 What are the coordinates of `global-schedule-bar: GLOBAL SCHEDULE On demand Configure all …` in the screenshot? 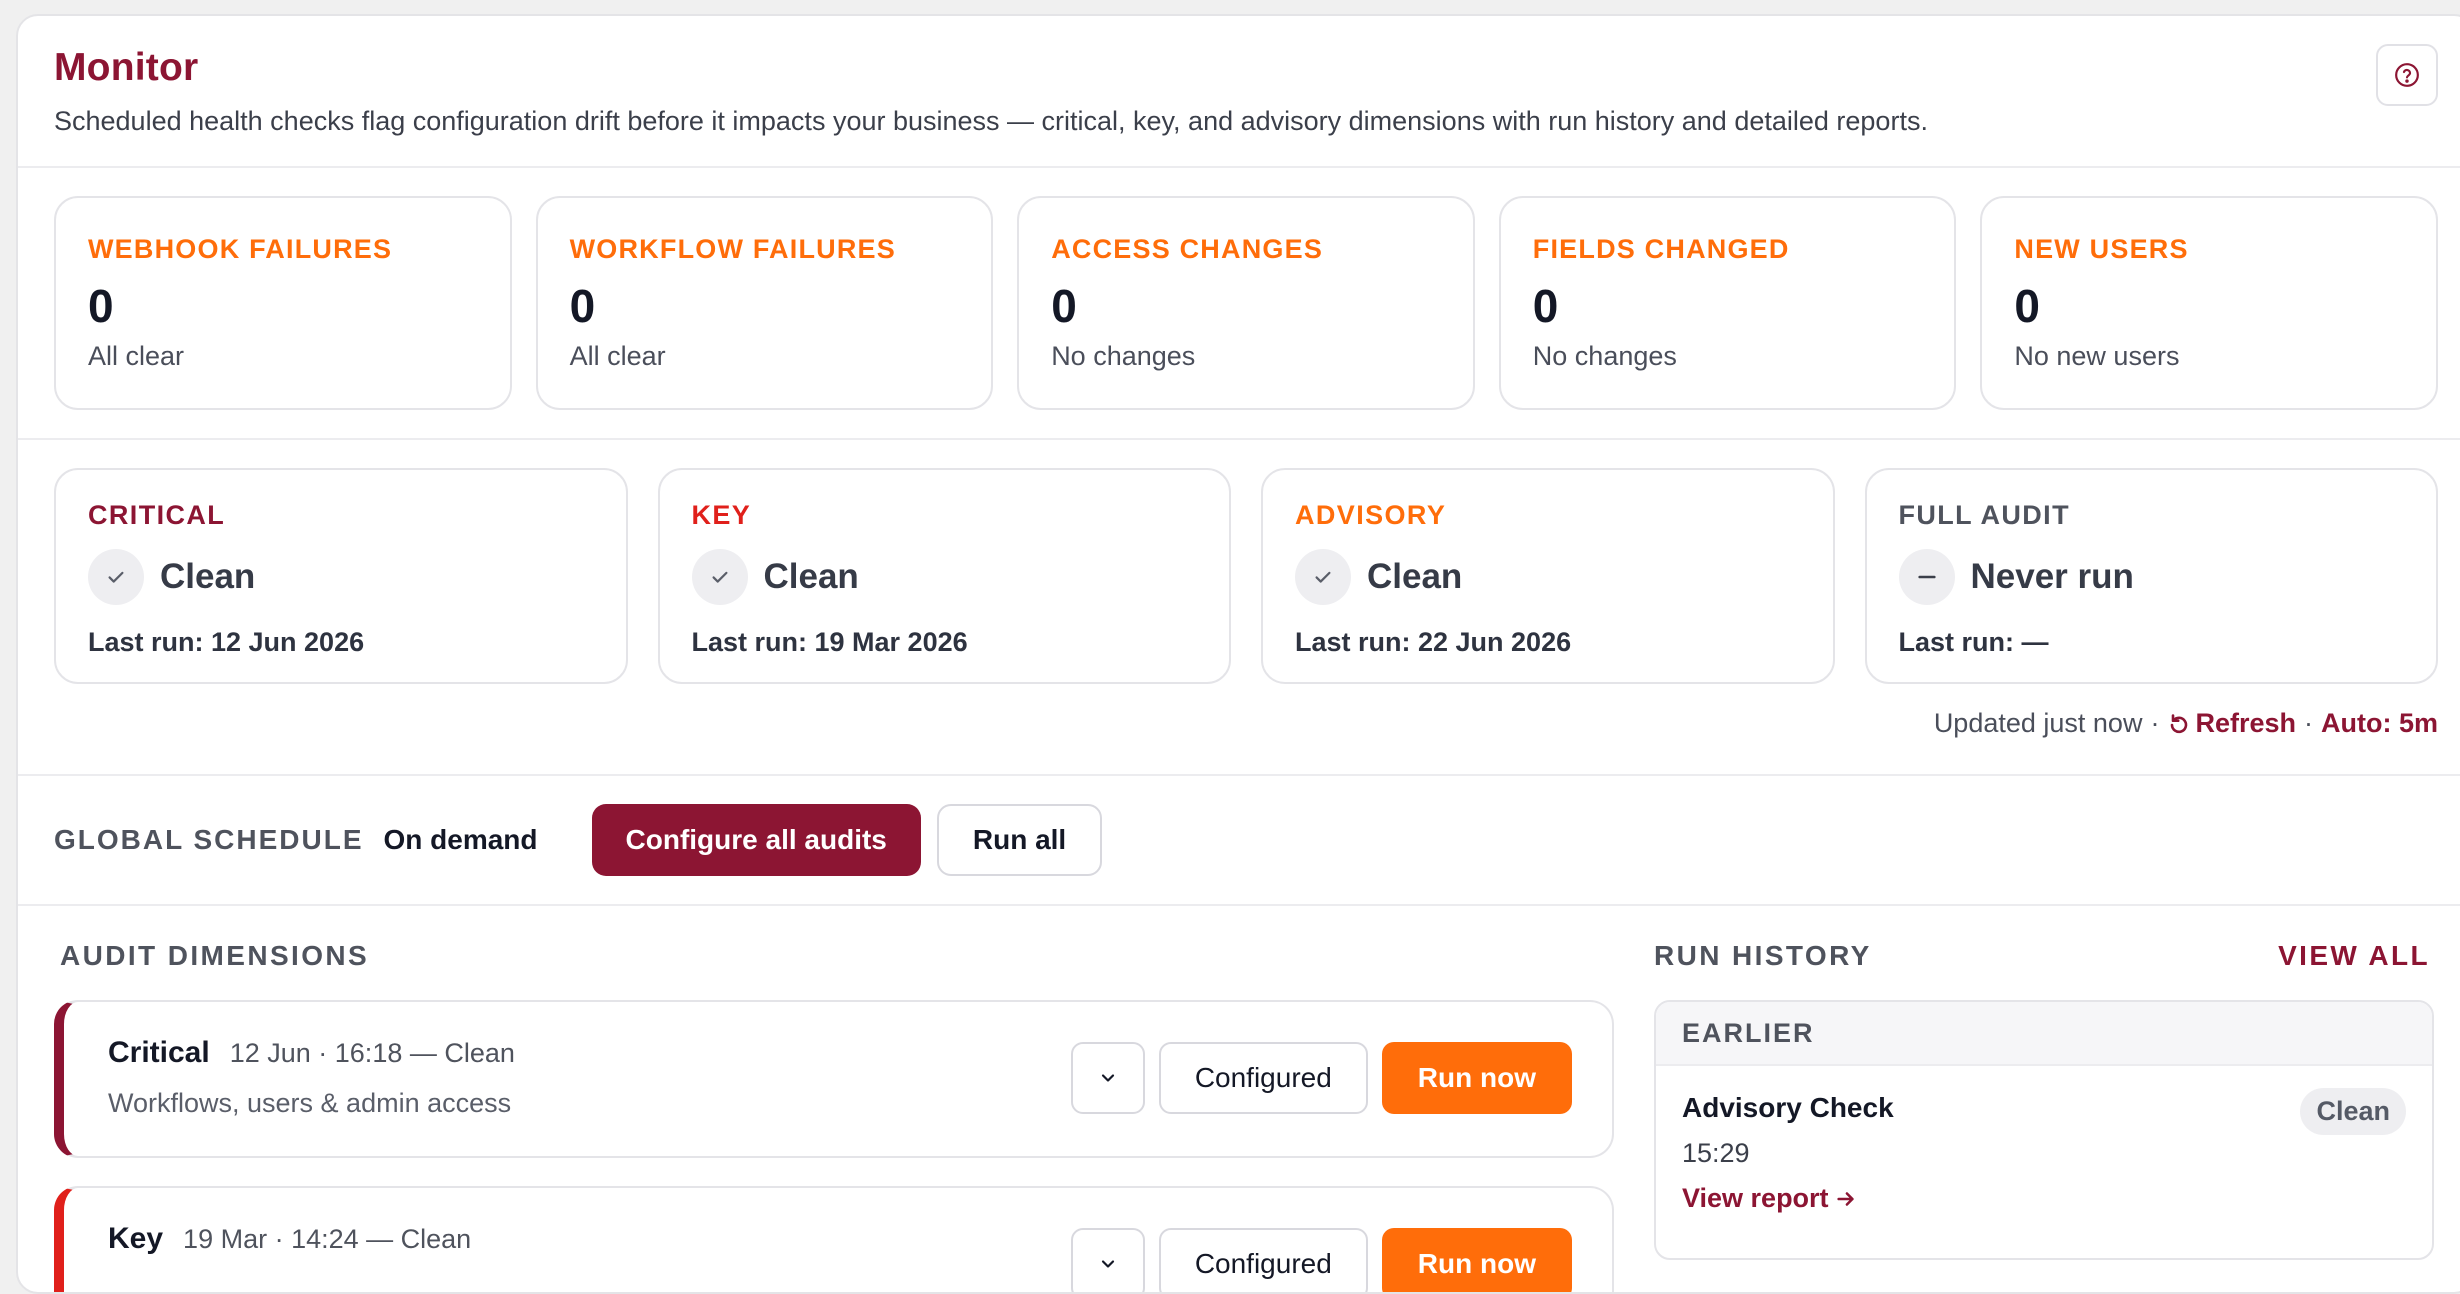 It's located at (1239, 841).